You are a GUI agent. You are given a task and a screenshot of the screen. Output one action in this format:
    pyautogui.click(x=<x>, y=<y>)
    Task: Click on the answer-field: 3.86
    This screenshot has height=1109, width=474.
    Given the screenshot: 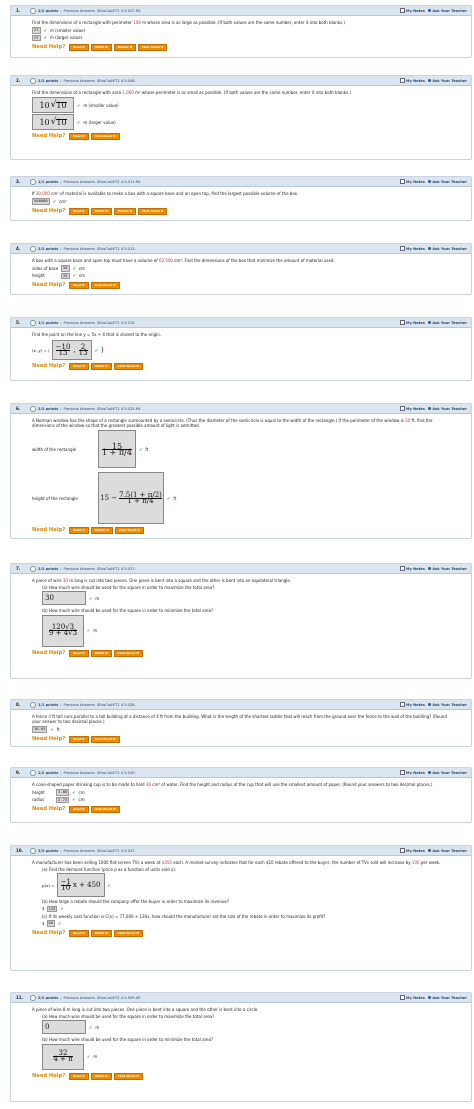 What is the action you would take?
    pyautogui.click(x=63, y=792)
    